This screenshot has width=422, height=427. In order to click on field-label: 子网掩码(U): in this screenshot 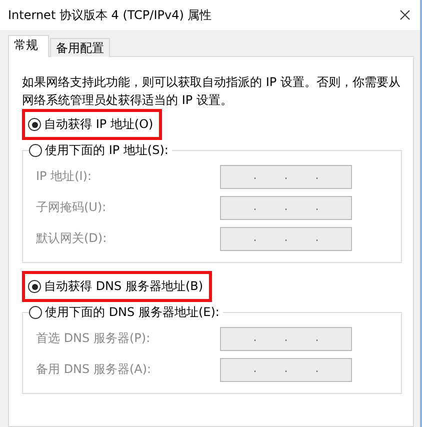, I will do `click(72, 207)`.